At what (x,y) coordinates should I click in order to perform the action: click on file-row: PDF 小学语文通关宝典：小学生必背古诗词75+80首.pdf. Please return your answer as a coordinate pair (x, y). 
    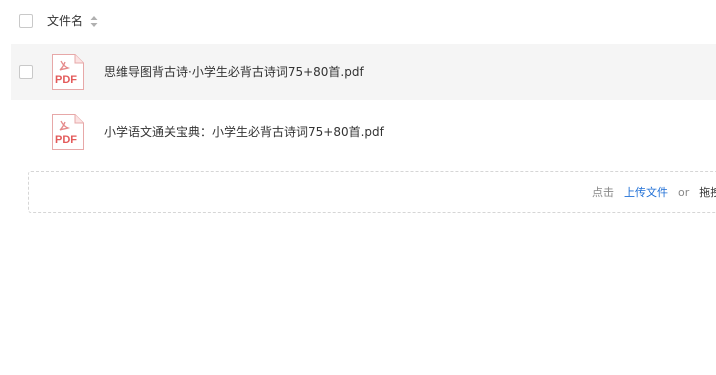
    Looking at the image, I should click on (363, 132).